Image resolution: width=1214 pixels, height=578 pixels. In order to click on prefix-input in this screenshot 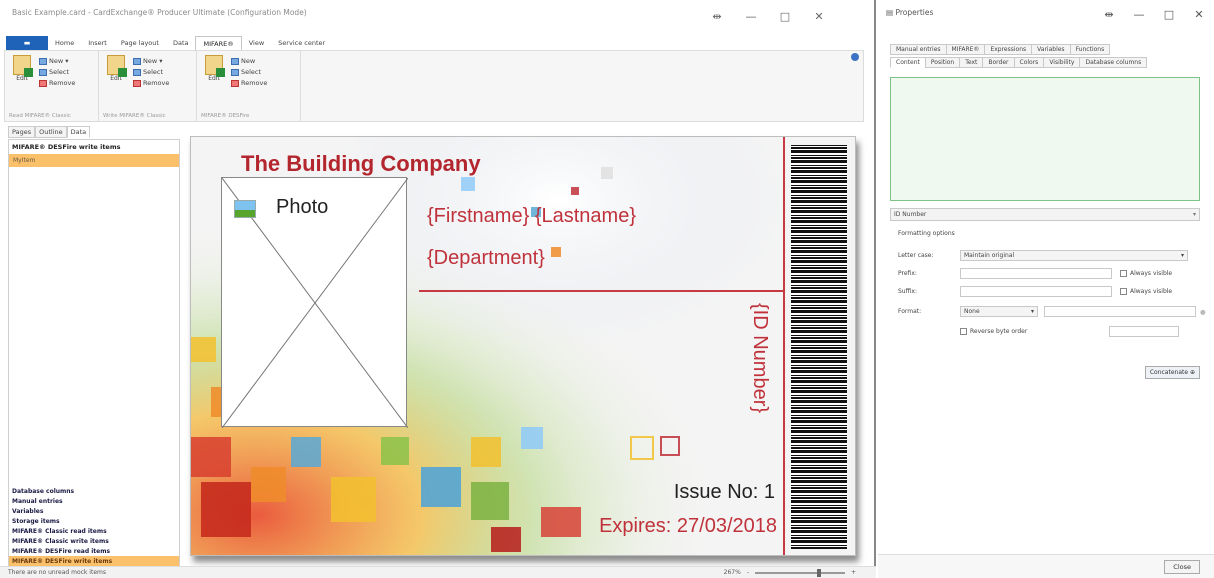, I will do `click(1036, 273)`.